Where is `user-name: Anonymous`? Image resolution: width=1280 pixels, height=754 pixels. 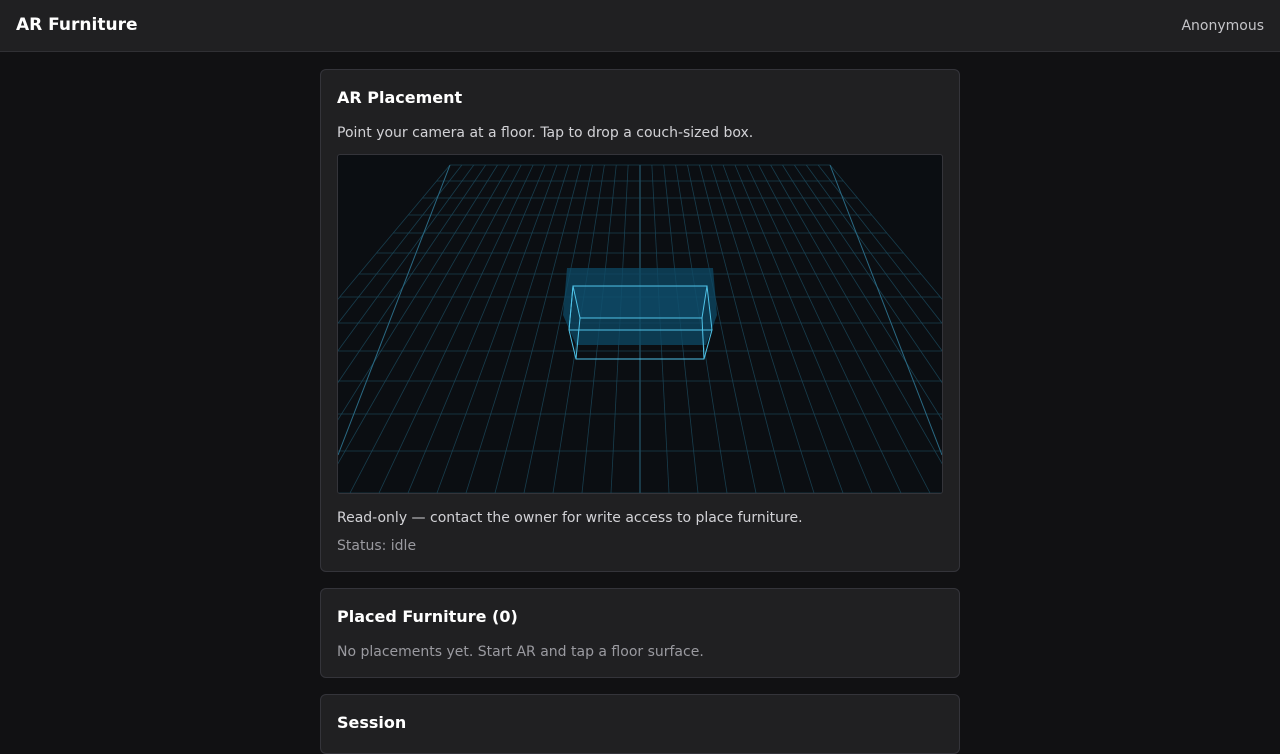
user-name: Anonymous is located at coordinates (1222, 26).